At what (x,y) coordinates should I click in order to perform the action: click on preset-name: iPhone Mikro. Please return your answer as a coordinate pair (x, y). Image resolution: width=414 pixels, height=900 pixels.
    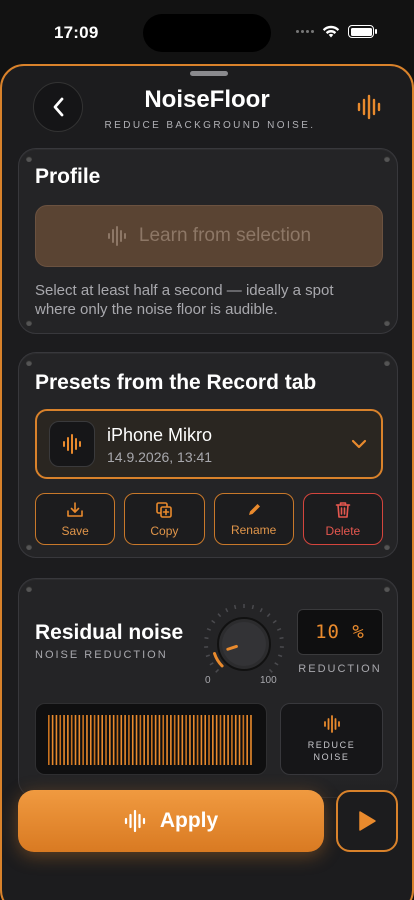
    Looking at the image, I should click on (160, 435).